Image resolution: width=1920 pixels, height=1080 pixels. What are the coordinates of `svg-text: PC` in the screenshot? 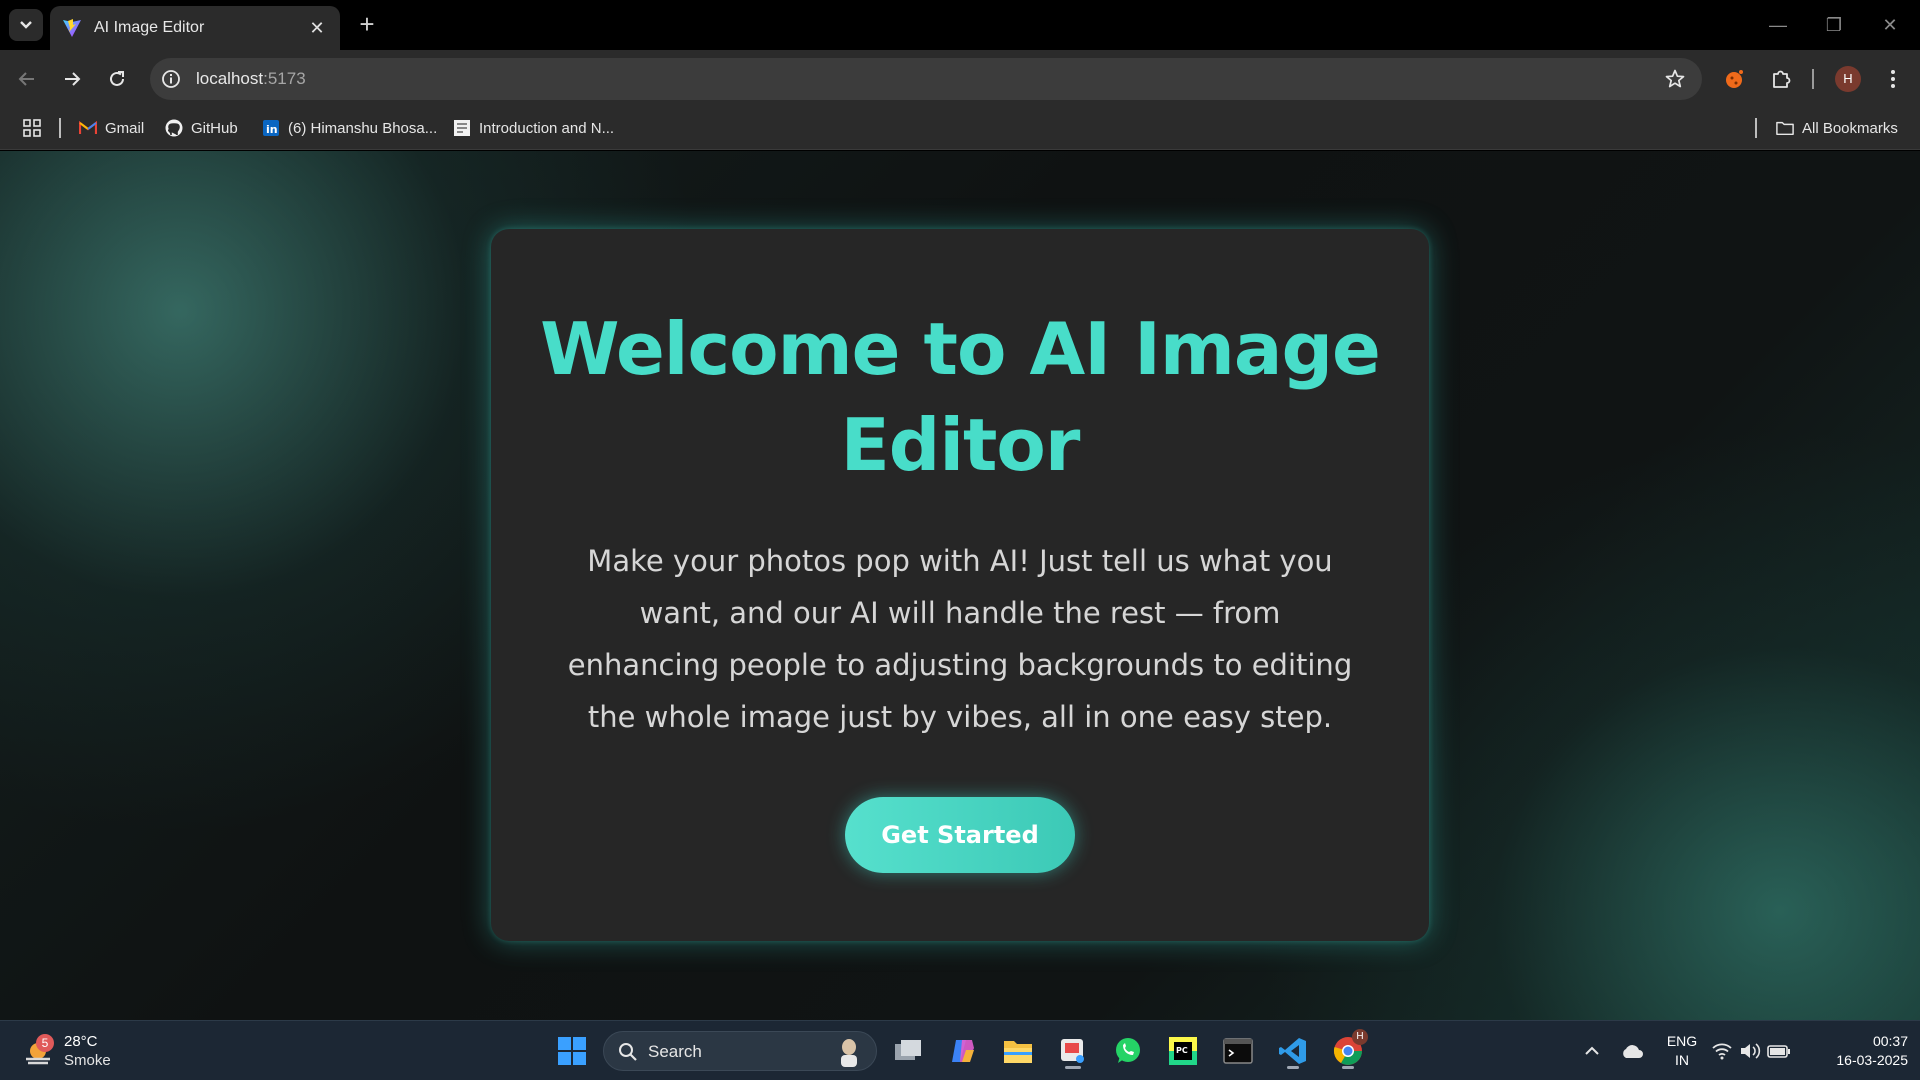 It's located at (1182, 1050).